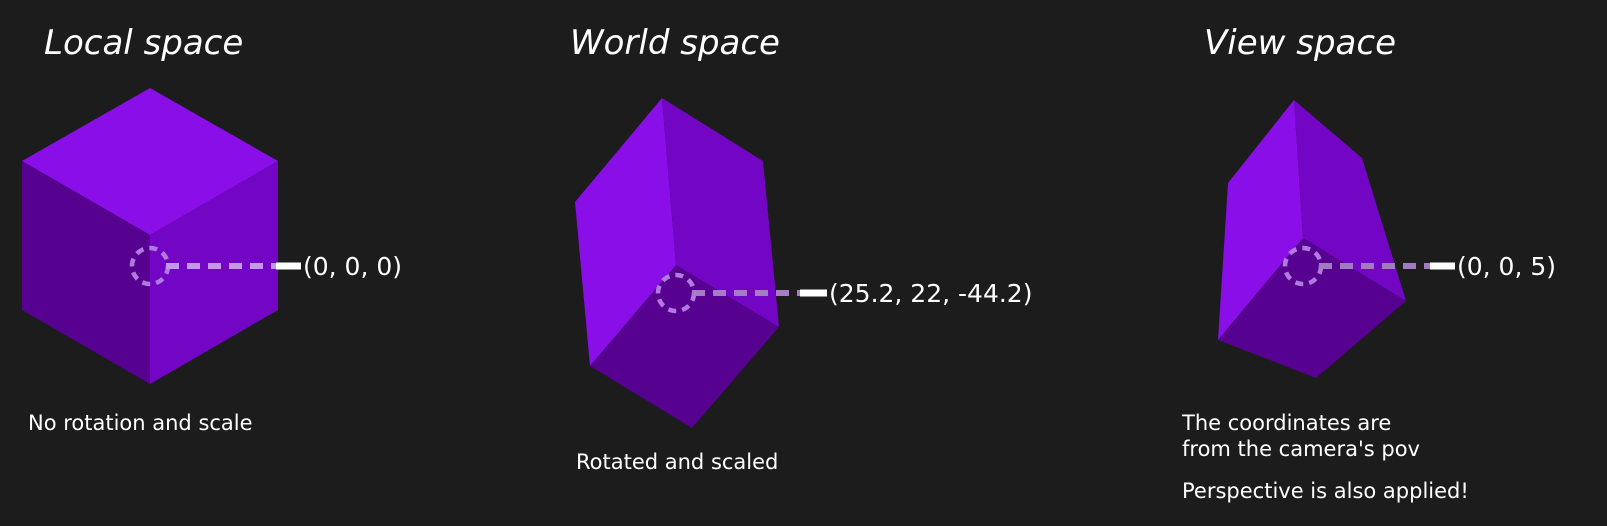  I want to click on world-space-cube, so click(677, 263).